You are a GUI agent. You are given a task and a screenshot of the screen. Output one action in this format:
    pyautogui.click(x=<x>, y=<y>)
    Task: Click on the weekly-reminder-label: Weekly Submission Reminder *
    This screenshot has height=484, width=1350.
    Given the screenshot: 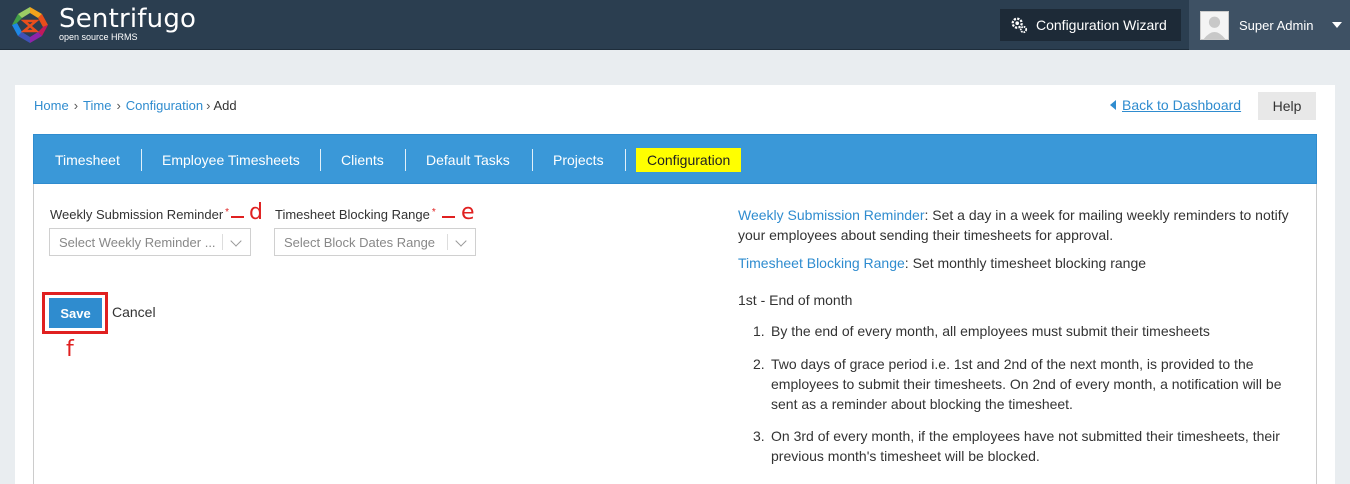 What is the action you would take?
    pyautogui.click(x=139, y=214)
    